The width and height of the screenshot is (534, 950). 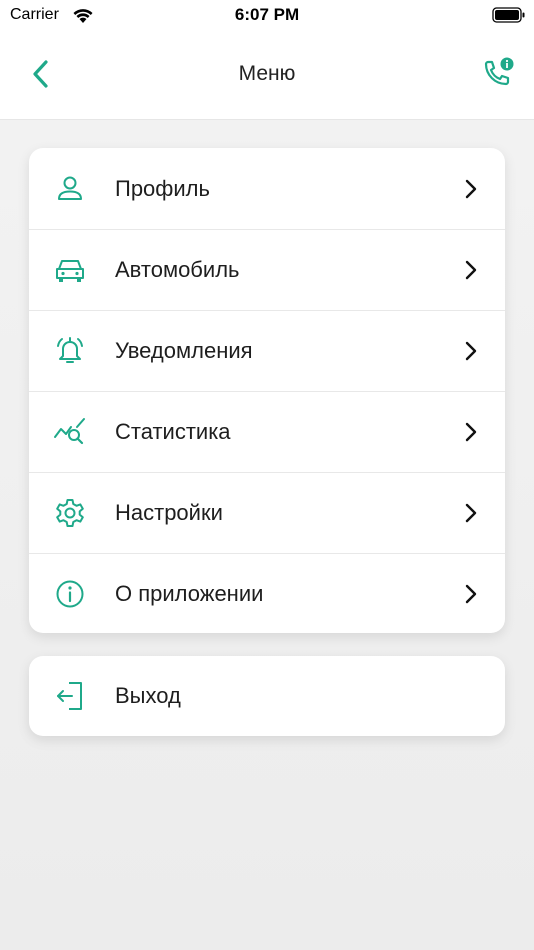 I want to click on menu-item-car: Автомобиль, so click(x=267, y=269).